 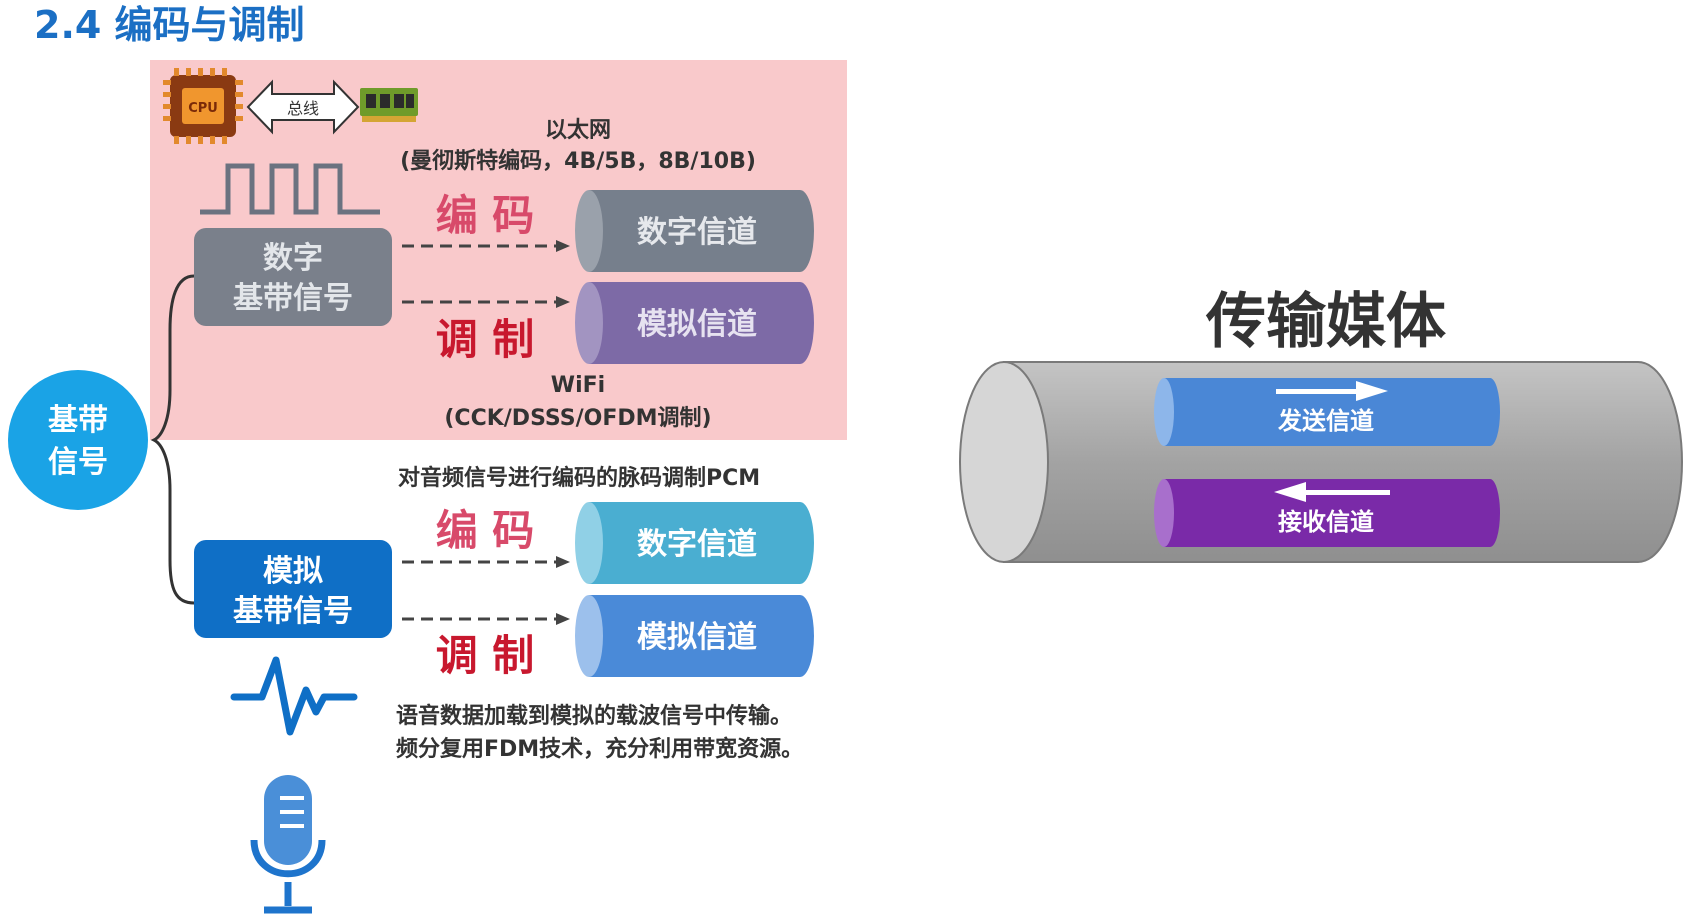 I want to click on bottom-analog-channel: 模拟信道, so click(x=694, y=636).